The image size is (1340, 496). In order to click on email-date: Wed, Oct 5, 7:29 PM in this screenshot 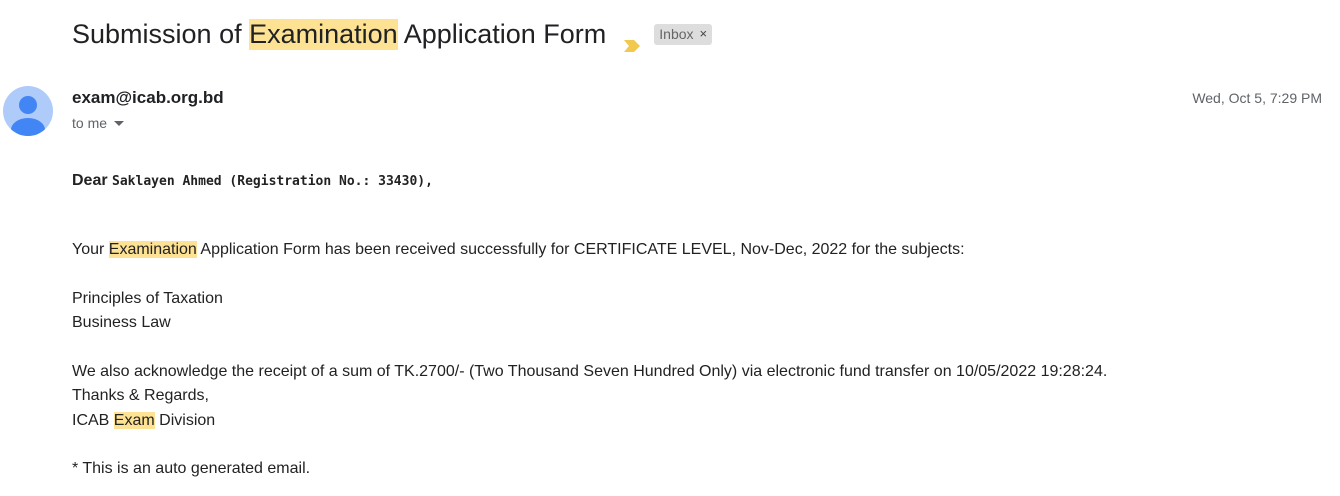, I will do `click(1257, 98)`.